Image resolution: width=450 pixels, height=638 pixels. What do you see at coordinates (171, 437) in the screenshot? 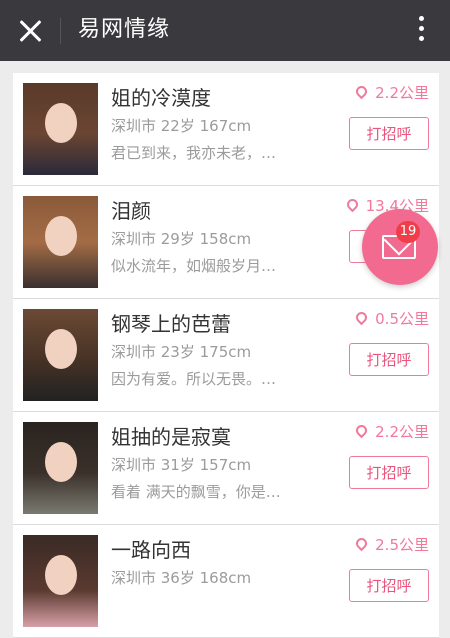
I see `profile-name: 姐抽的是寂寞` at bounding box center [171, 437].